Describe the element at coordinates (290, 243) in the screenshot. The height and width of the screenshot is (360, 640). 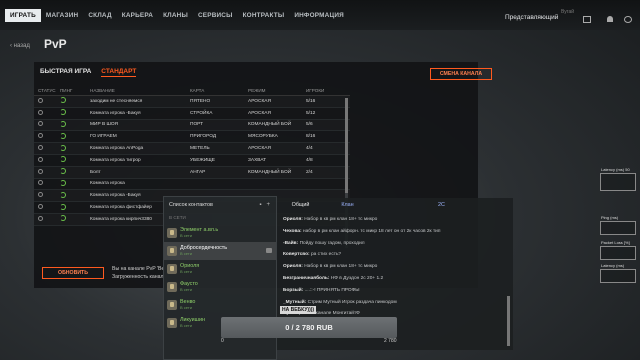
I see `chat-author: -Вайв:` at that location.